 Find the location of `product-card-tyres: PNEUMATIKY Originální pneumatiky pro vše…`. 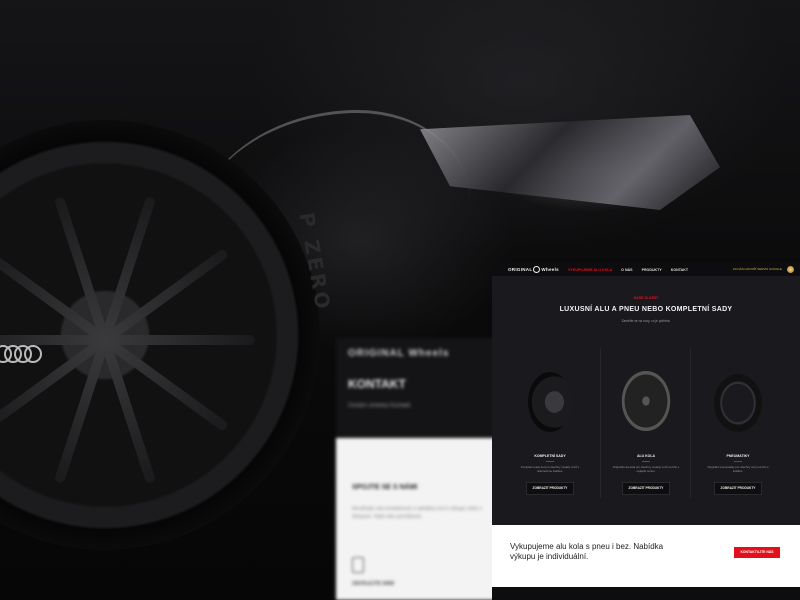

product-card-tyres: PNEUMATIKY Originální pneumatiky pro vše… is located at coordinates (738, 426).